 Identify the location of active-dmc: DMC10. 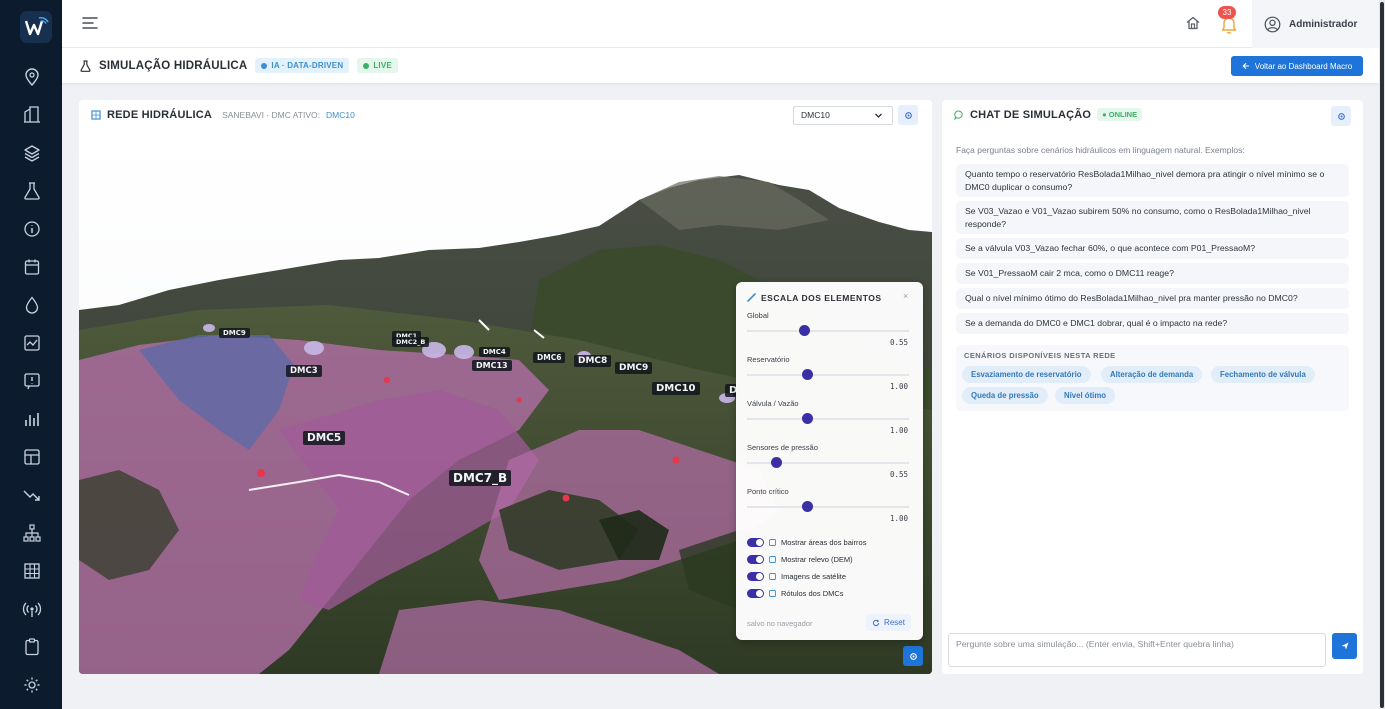
(340, 115).